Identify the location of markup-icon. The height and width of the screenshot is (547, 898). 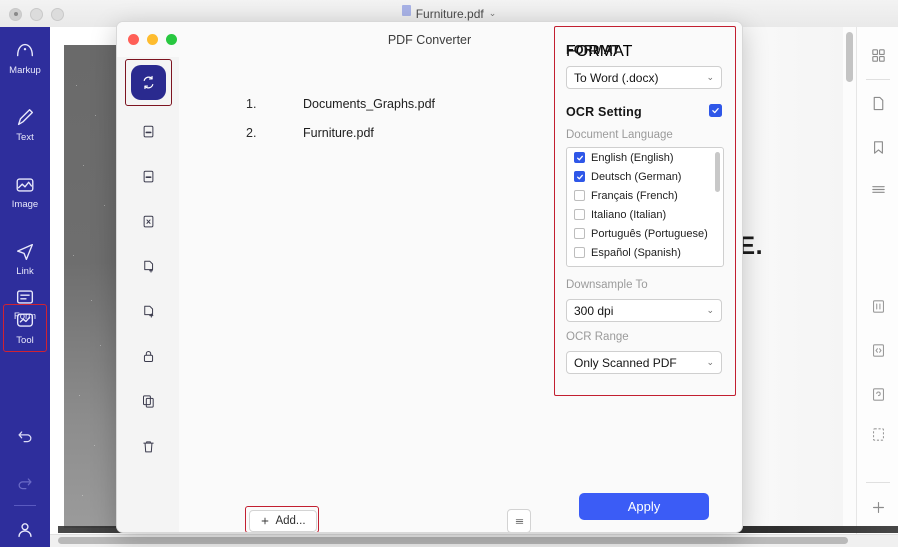
(25, 50).